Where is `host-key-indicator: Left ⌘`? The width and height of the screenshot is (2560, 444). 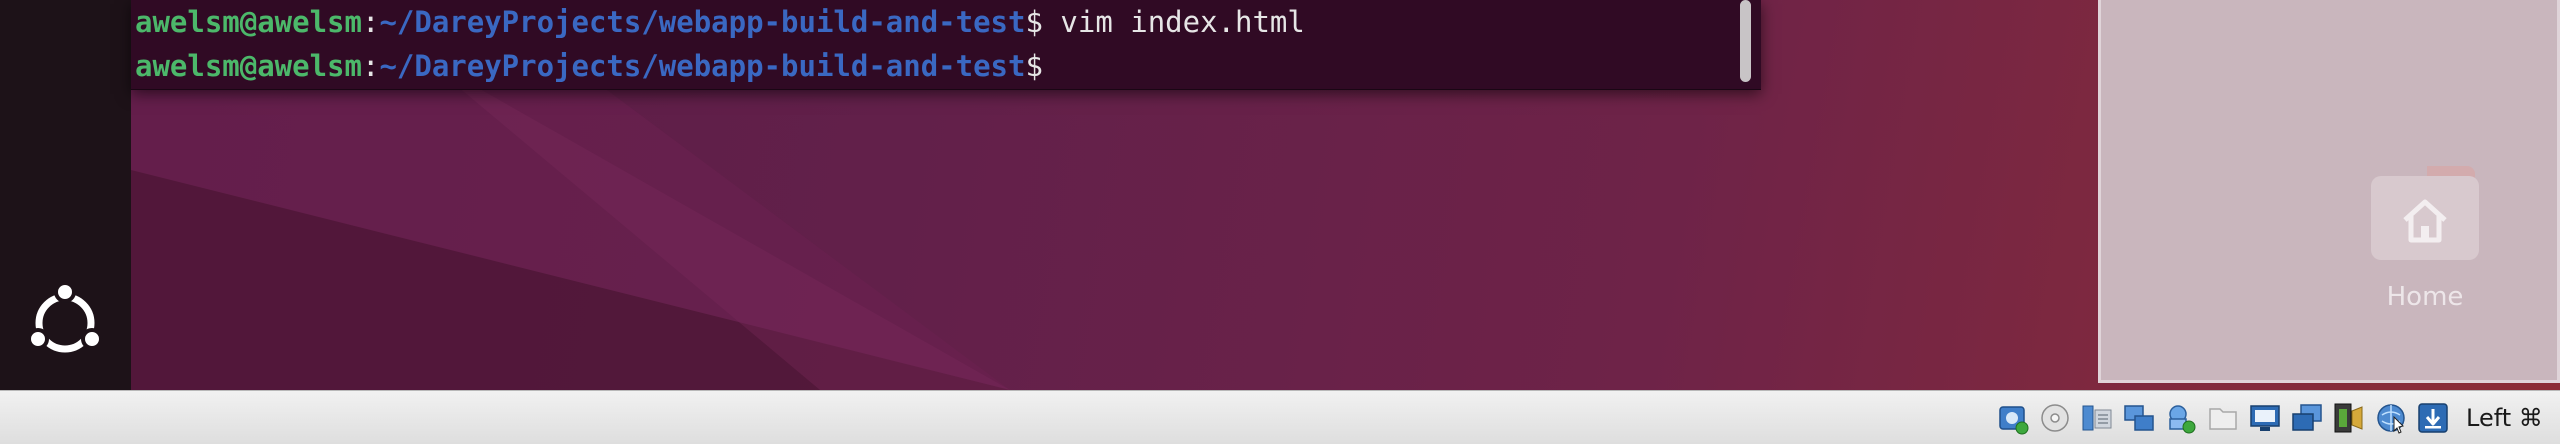 host-key-indicator: Left ⌘ is located at coordinates (2504, 418).